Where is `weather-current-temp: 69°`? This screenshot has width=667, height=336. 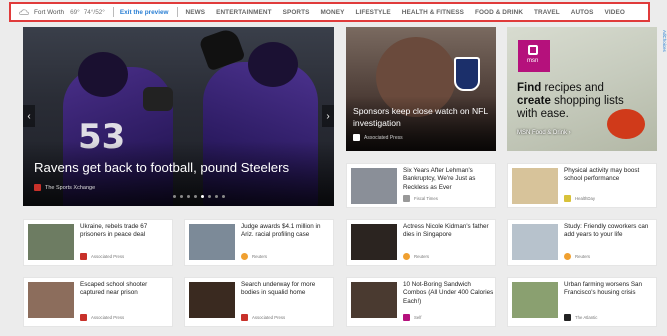
weather-current-temp: 69° is located at coordinates (75, 12).